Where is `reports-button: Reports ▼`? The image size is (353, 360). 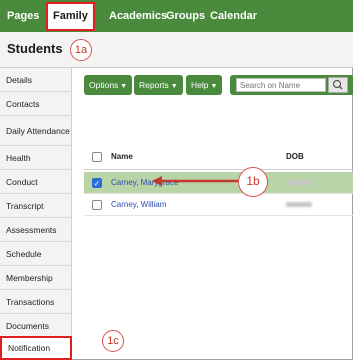 reports-button: Reports ▼ is located at coordinates (158, 85).